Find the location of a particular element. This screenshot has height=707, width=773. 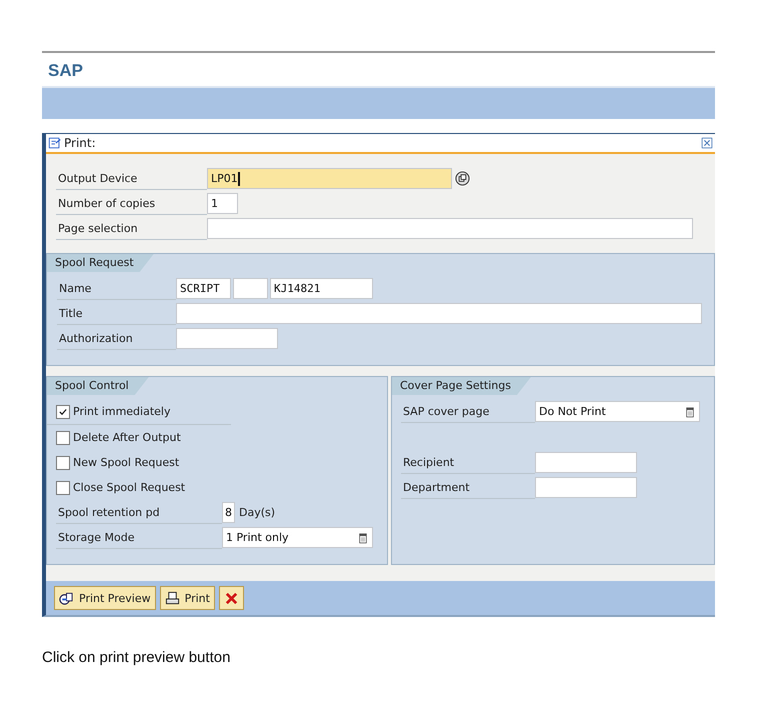

input-field: KJ14821 is located at coordinates (321, 288).